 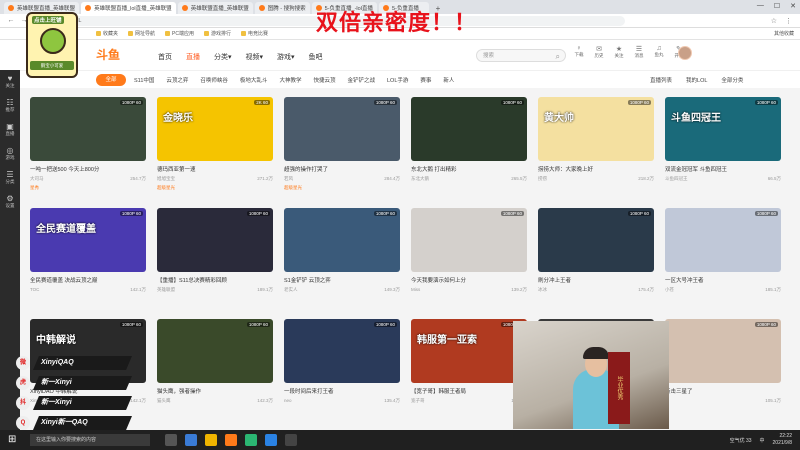 I want to click on bookmark-item: 电竞比赛, so click(x=254, y=33).